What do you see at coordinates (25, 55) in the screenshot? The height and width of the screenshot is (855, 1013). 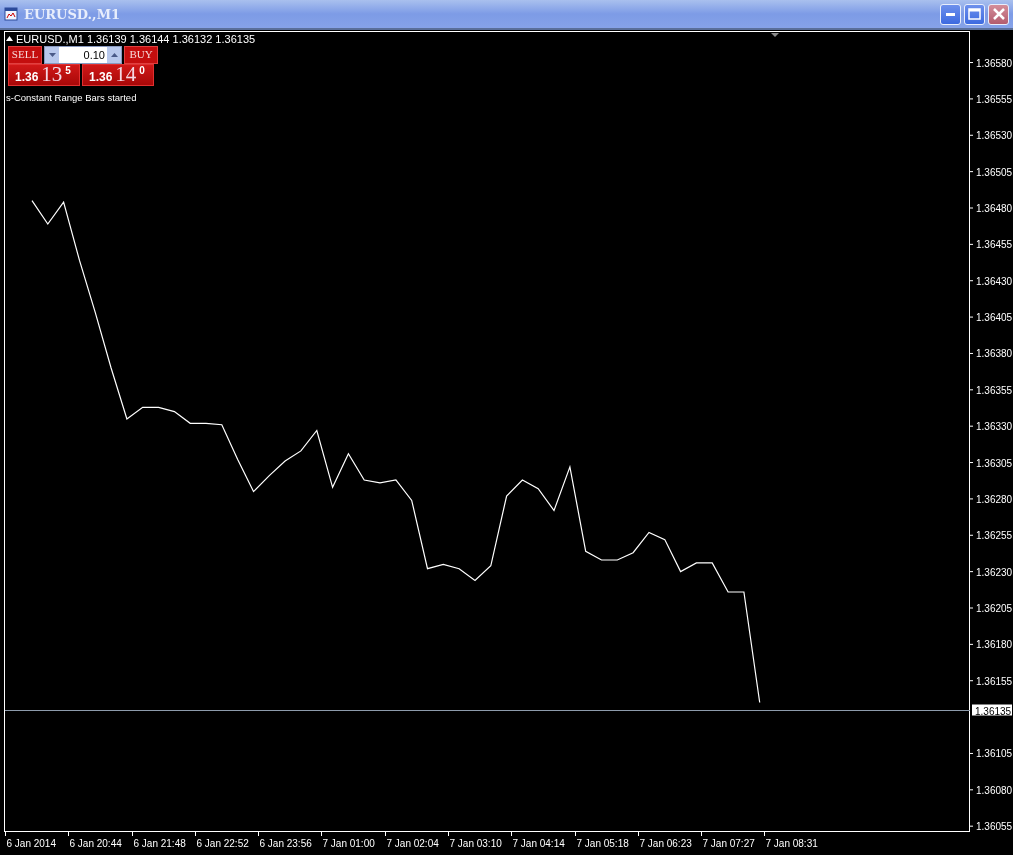 I see `sell-button: SELL` at bounding box center [25, 55].